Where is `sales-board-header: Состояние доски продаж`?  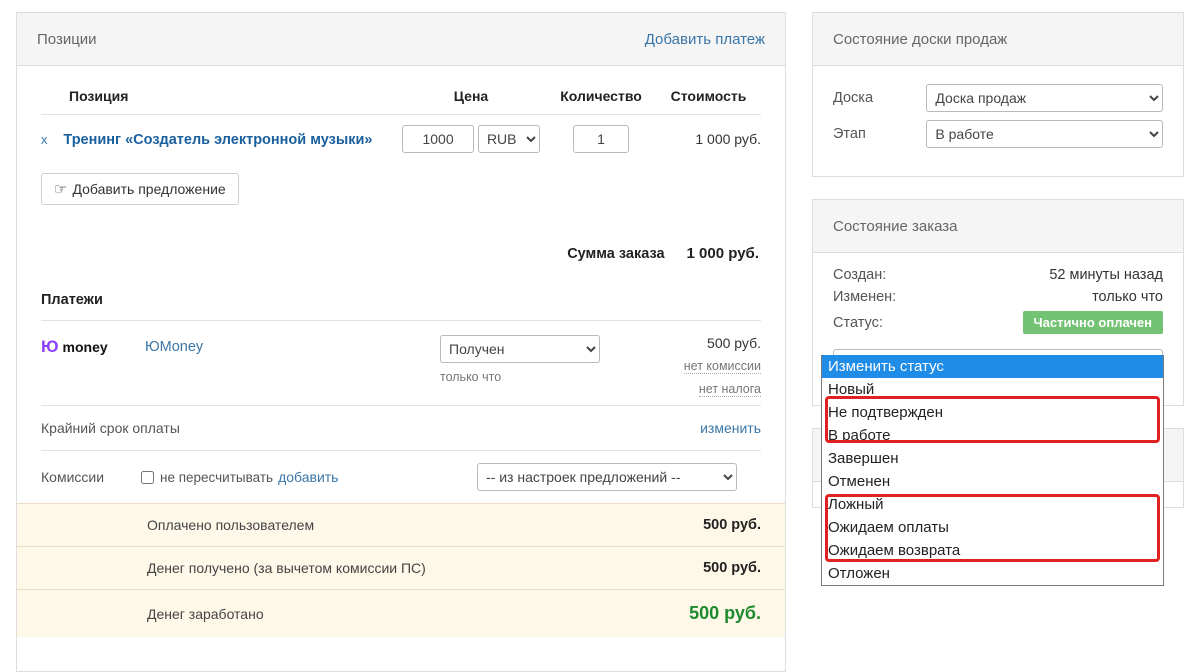 sales-board-header: Состояние доски продаж is located at coordinates (998, 39).